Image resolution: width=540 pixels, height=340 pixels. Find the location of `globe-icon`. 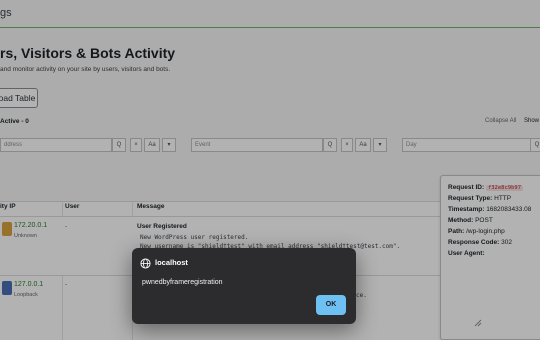

globe-icon is located at coordinates (145, 263).